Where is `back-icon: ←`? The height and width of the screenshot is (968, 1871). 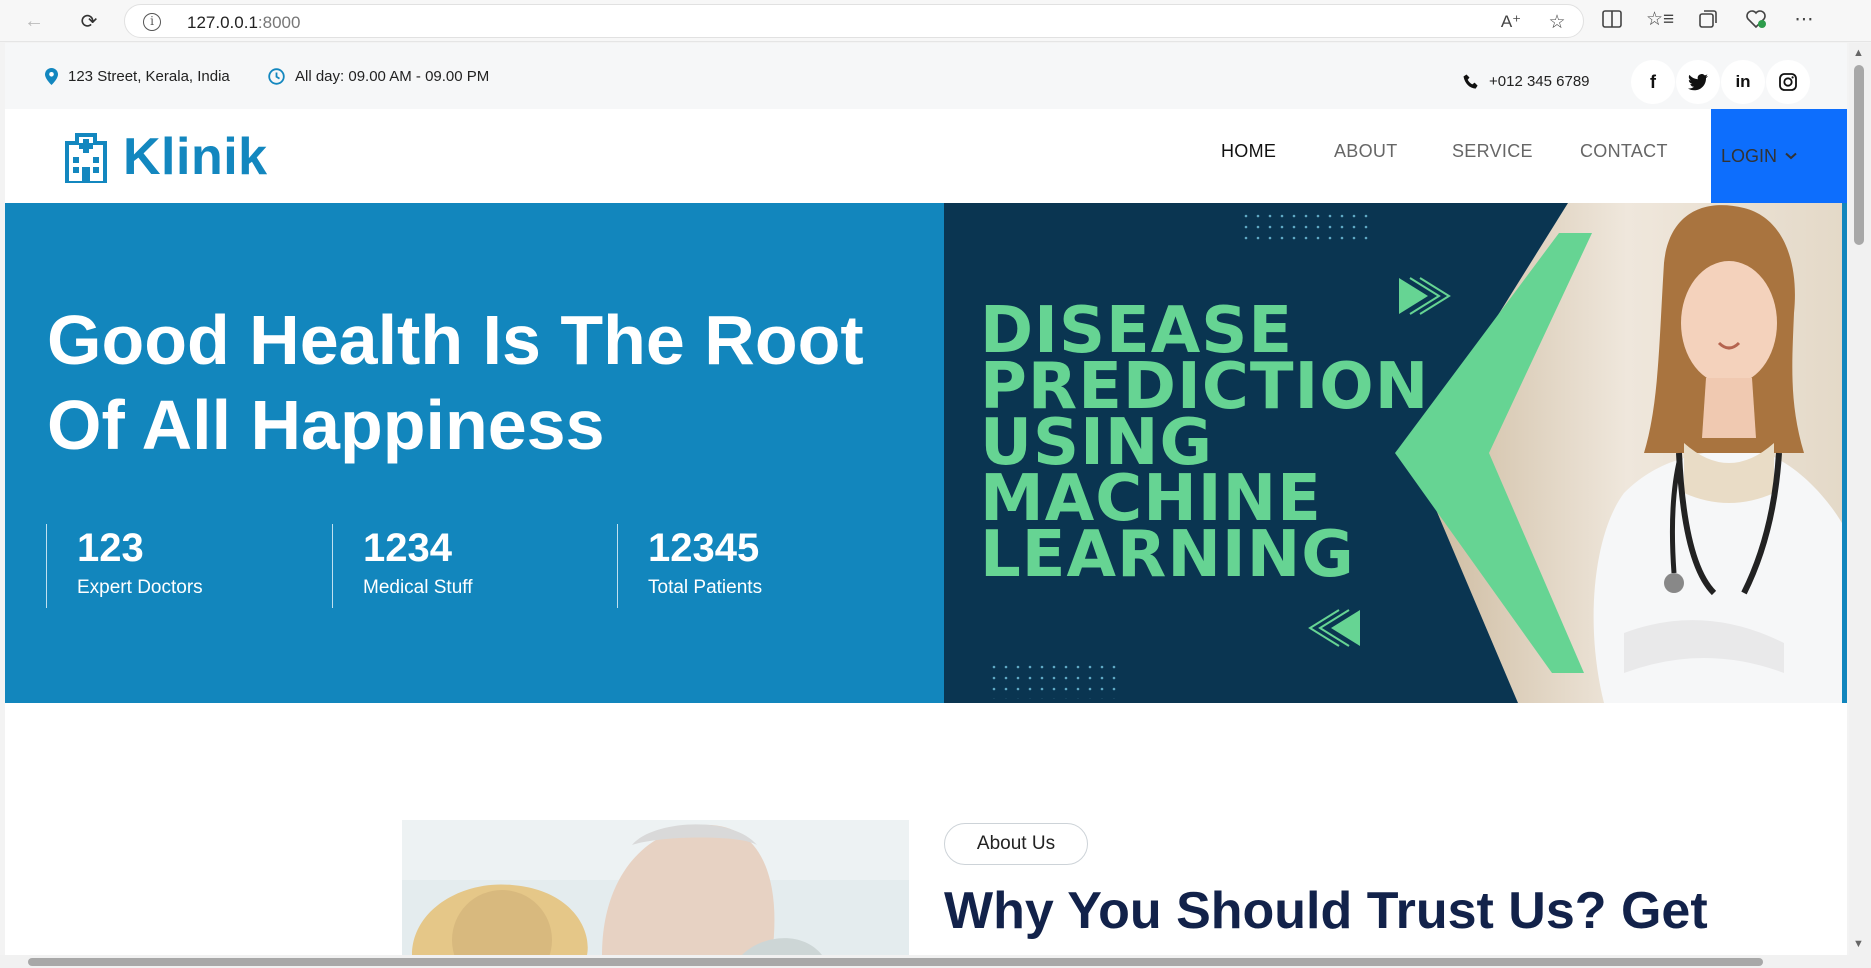 back-icon: ← is located at coordinates (34, 21).